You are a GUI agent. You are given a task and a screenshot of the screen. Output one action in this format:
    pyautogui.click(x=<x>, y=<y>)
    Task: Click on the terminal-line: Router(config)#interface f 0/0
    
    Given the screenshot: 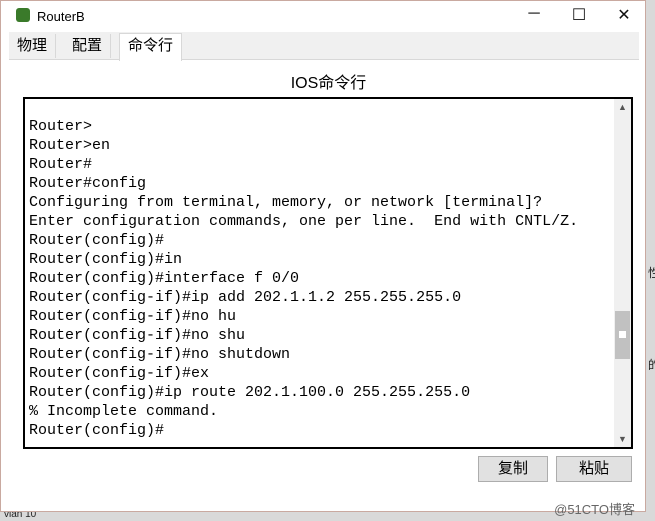 What is the action you would take?
    pyautogui.click(x=164, y=278)
    